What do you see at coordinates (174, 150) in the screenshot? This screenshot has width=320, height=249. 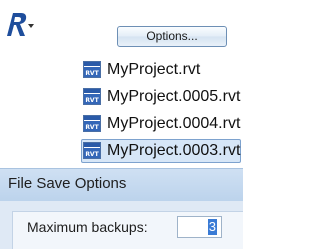 I see `file-name: MyProject.0003.rvt` at bounding box center [174, 150].